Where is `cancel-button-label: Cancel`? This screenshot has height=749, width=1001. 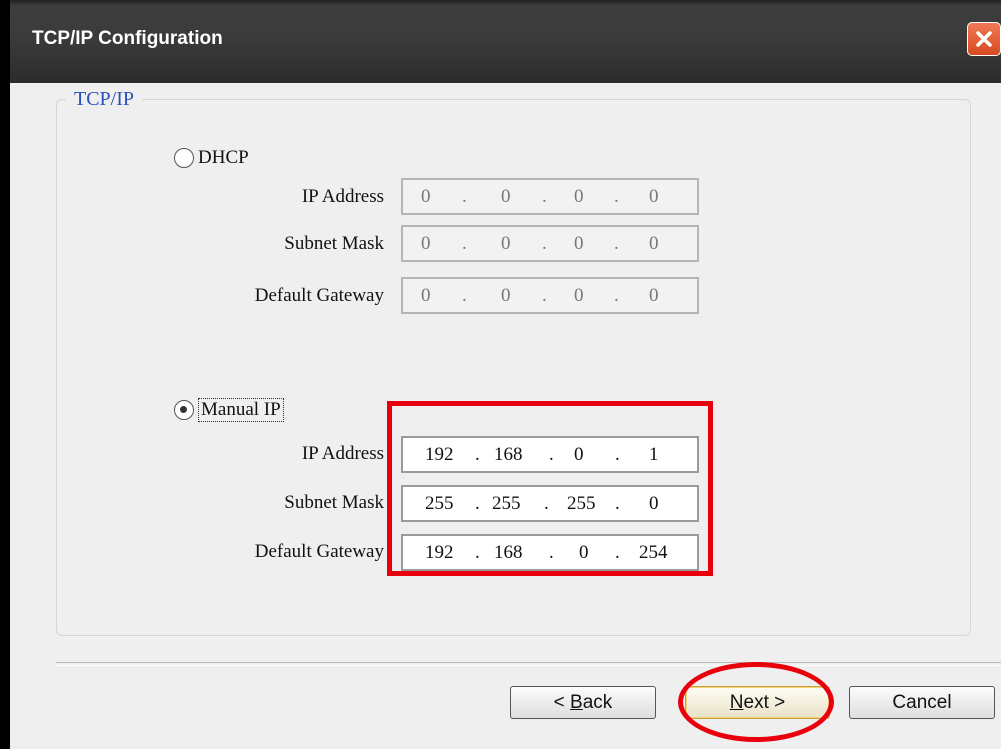 cancel-button-label: Cancel is located at coordinates (922, 702).